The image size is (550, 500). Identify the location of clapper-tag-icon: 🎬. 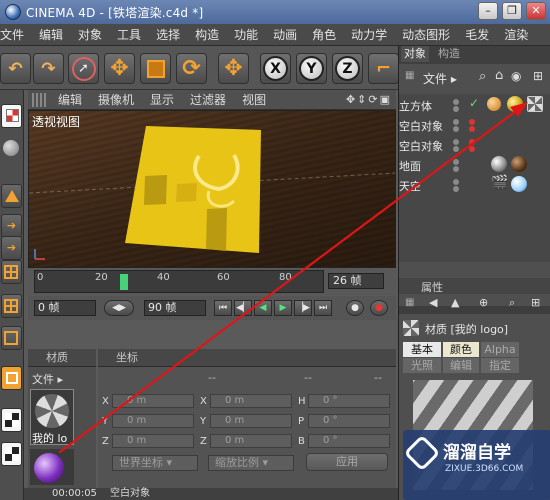
(499, 183).